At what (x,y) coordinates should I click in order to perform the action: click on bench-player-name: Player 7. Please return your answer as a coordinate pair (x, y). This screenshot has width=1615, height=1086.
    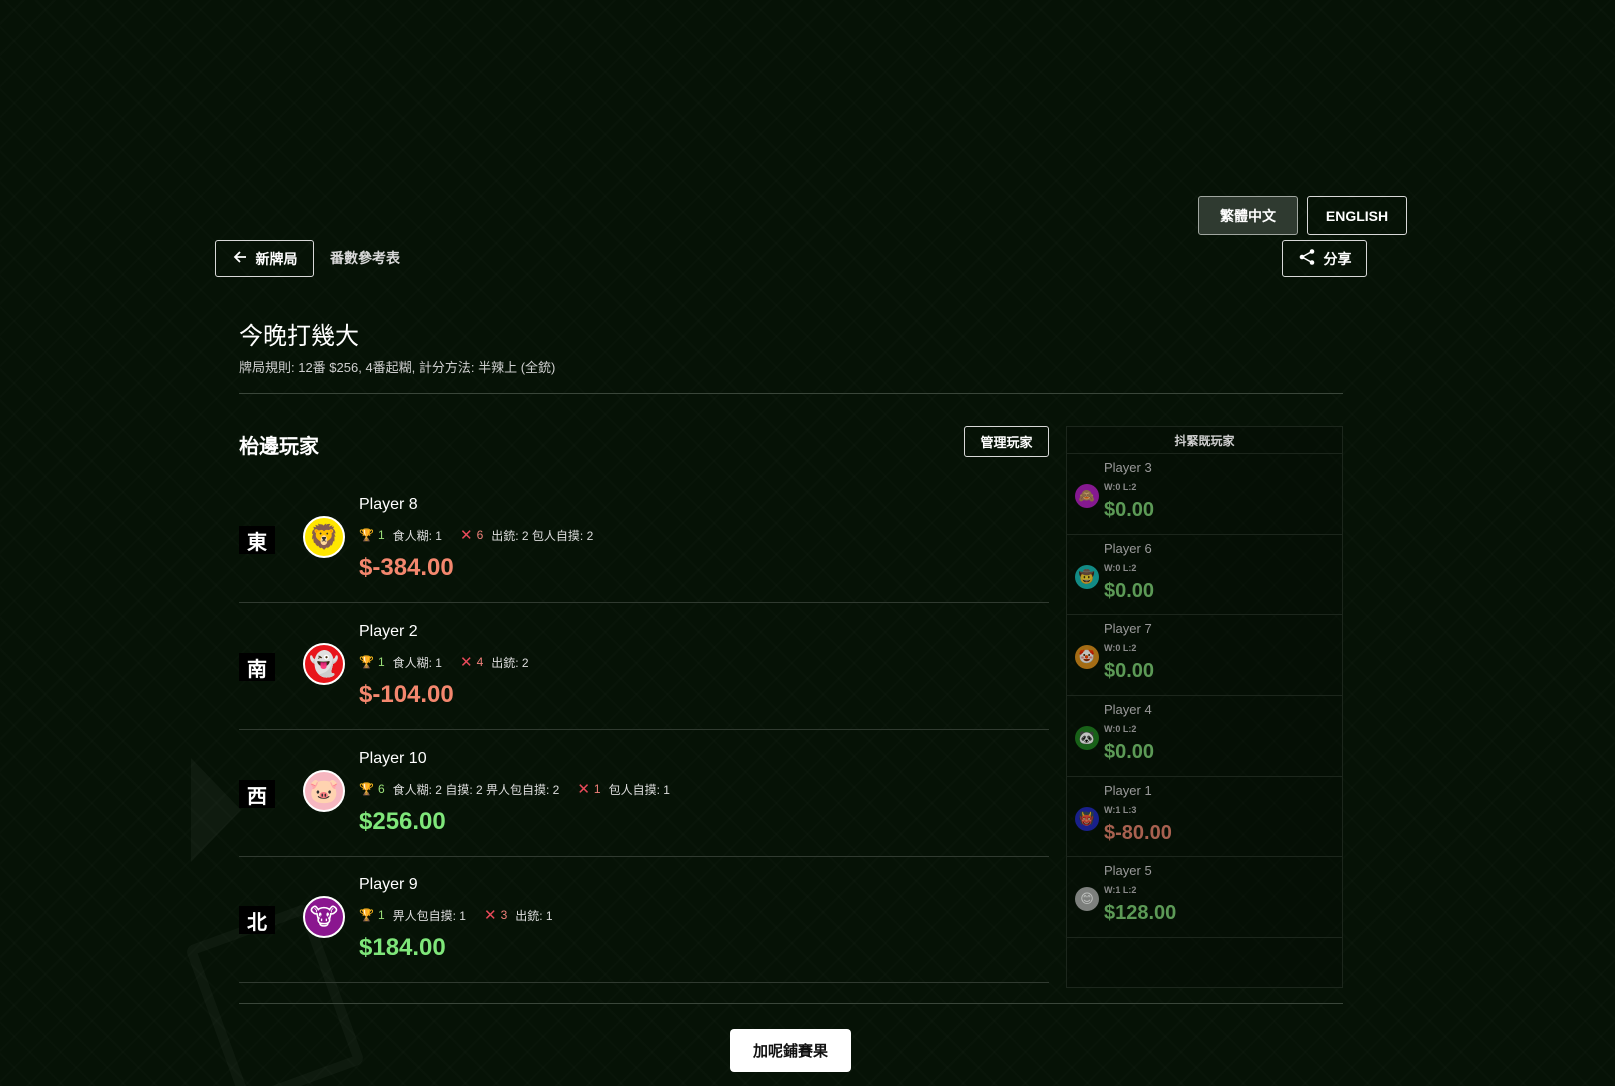
    Looking at the image, I should click on (1128, 629).